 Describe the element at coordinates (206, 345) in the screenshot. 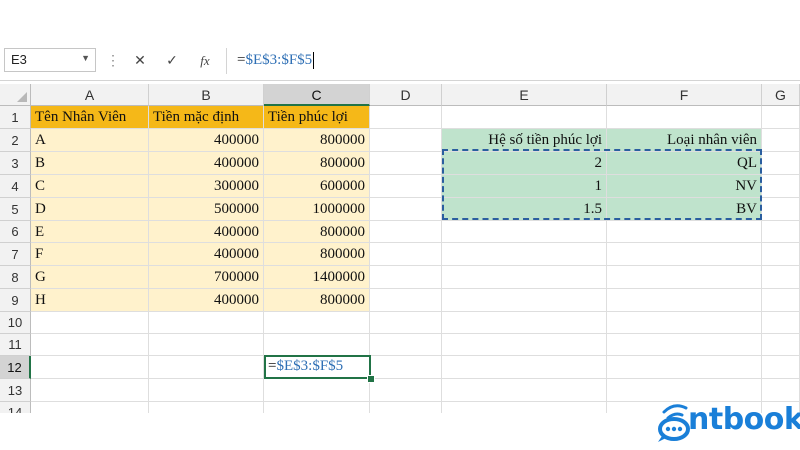

I see `cell-b11` at that location.